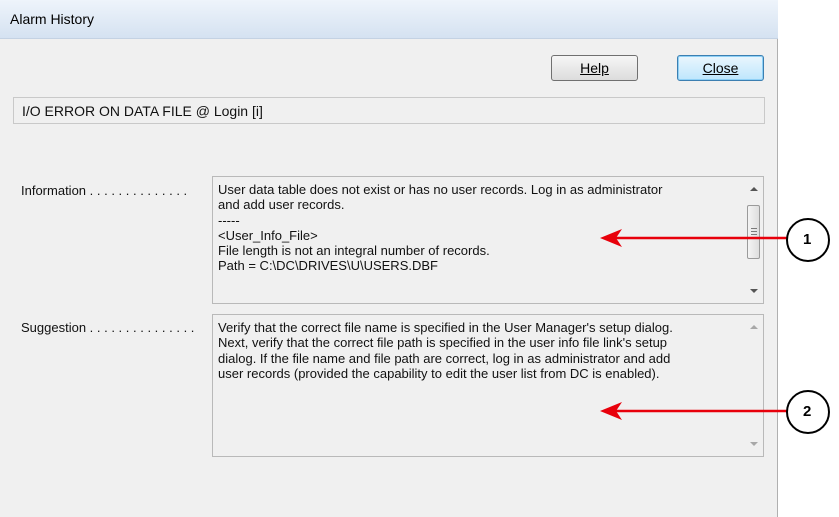  I want to click on callout-annotations, so click(715, 326).